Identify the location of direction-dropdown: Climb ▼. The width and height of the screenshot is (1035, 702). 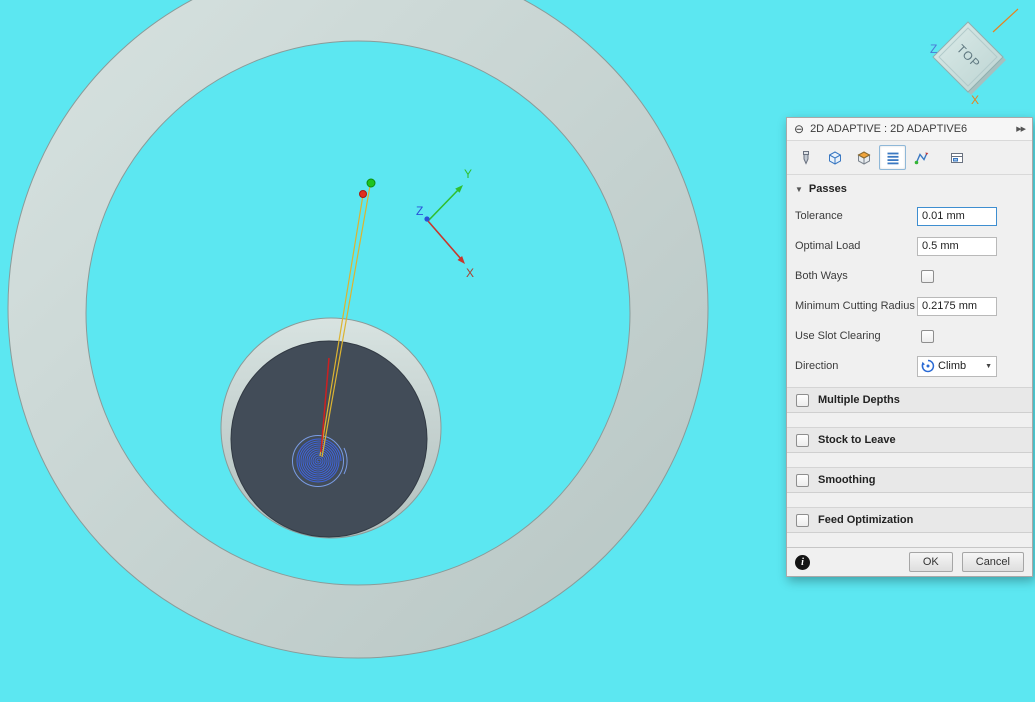
(957, 366).